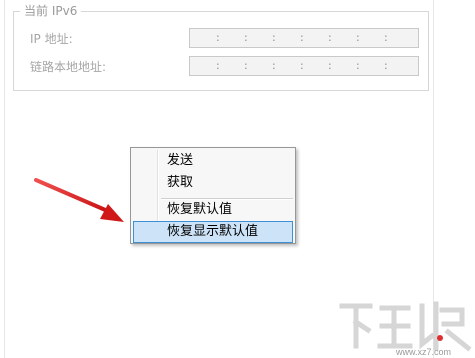  What do you see at coordinates (424, 352) in the screenshot?
I see `watermark-url: www.xz7.com` at bounding box center [424, 352].